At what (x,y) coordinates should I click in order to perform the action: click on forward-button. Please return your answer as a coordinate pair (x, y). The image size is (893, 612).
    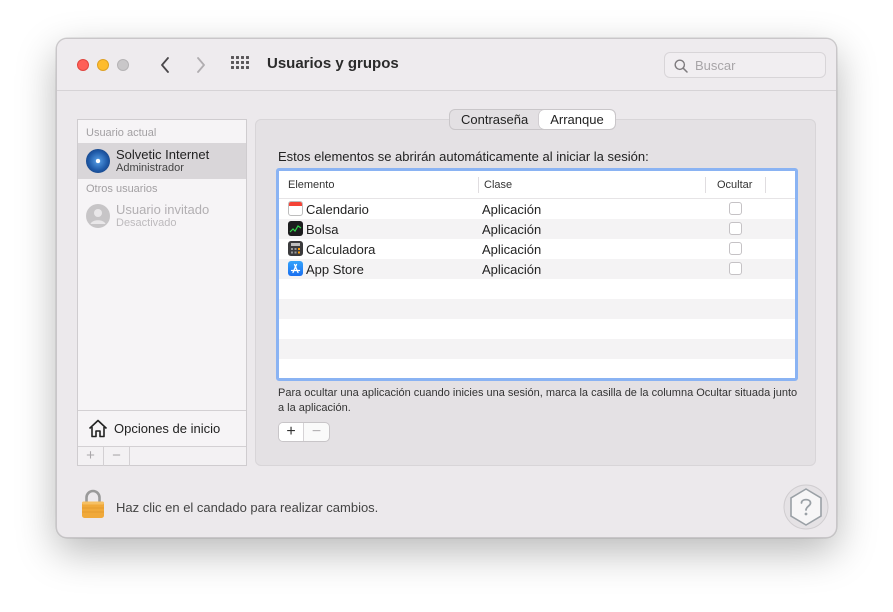
    Looking at the image, I should click on (201, 65).